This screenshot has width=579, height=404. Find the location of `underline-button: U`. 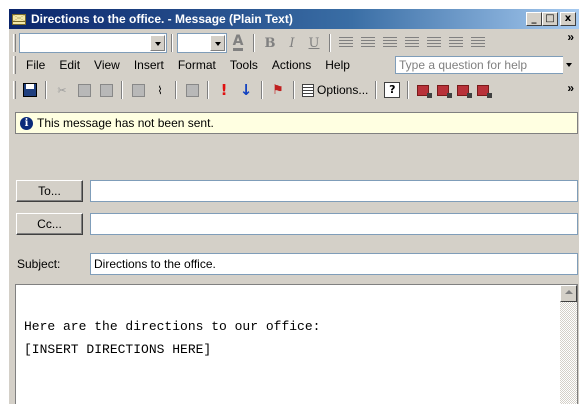

underline-button: U is located at coordinates (314, 43).